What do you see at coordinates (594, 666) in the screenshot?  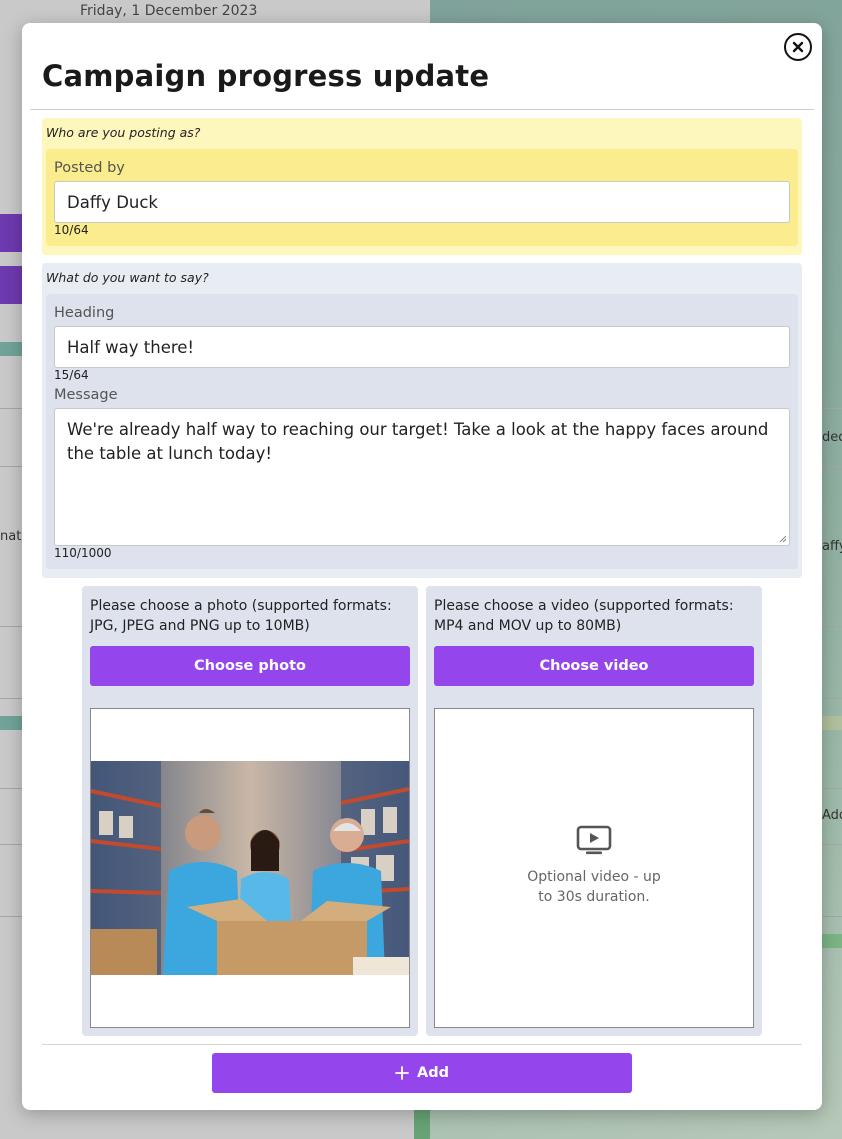 I see `choose-video-button: Choose video` at bounding box center [594, 666].